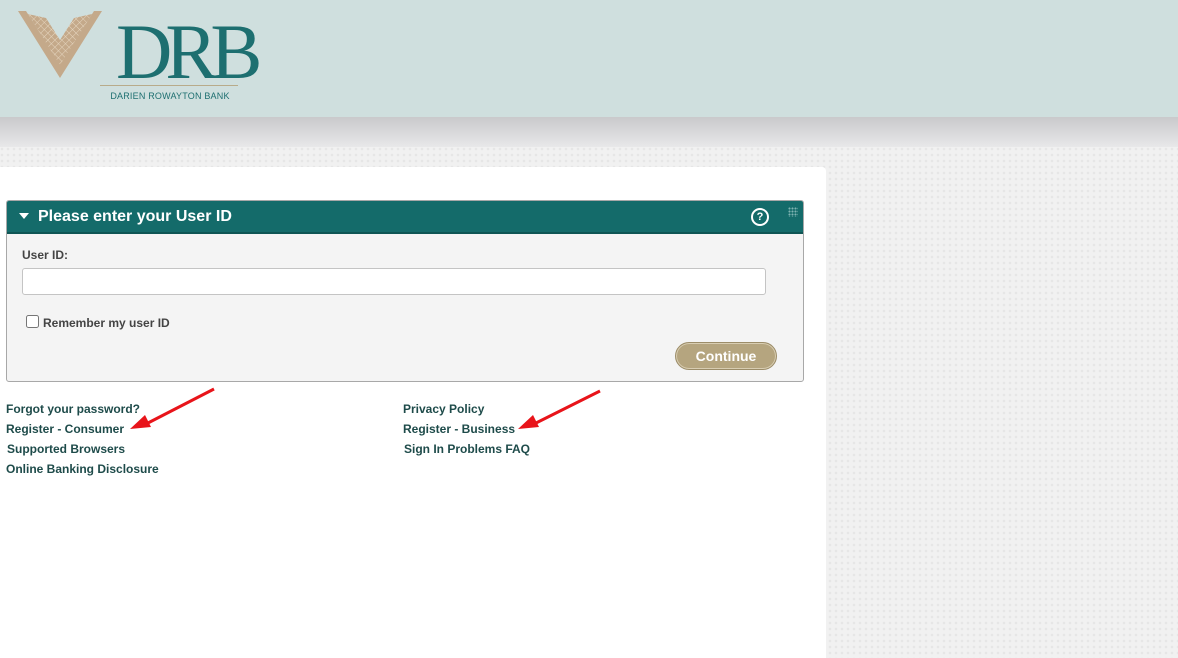  What do you see at coordinates (793, 212) in the screenshot?
I see `grip-icon` at bounding box center [793, 212].